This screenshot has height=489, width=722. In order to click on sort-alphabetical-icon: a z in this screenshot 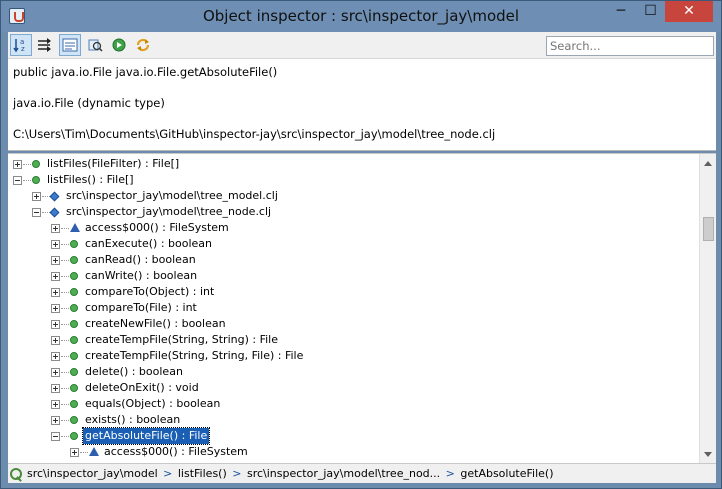, I will do `click(19, 45)`.